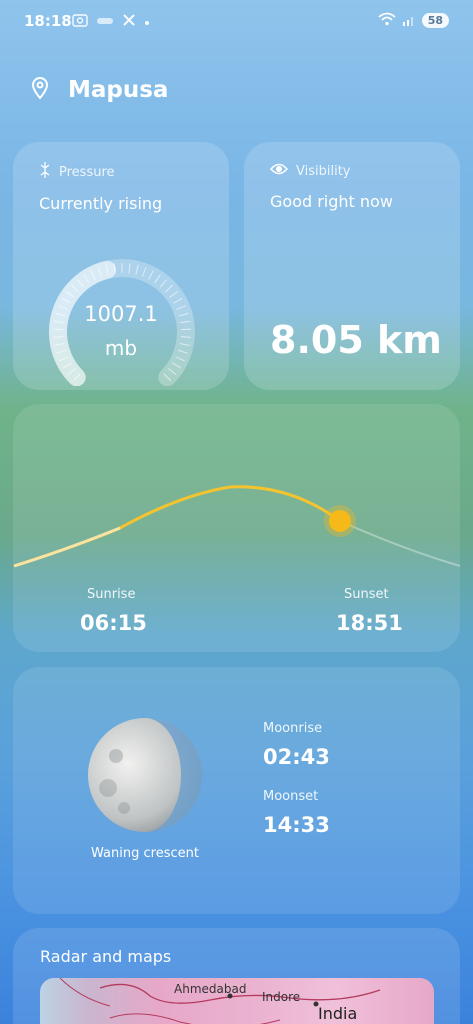 Image resolution: width=473 pixels, height=1024 pixels. Describe the element at coordinates (145, 775) in the screenshot. I see `moon-icon` at that location.